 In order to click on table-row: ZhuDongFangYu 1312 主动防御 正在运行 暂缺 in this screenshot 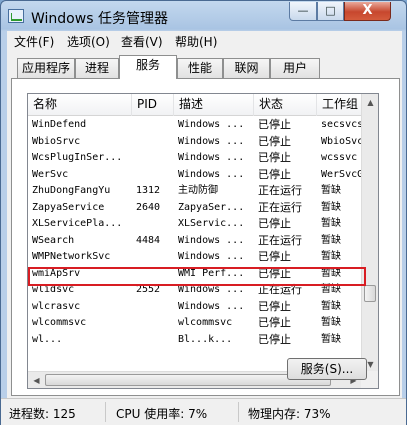, I will do `click(195, 191)`.